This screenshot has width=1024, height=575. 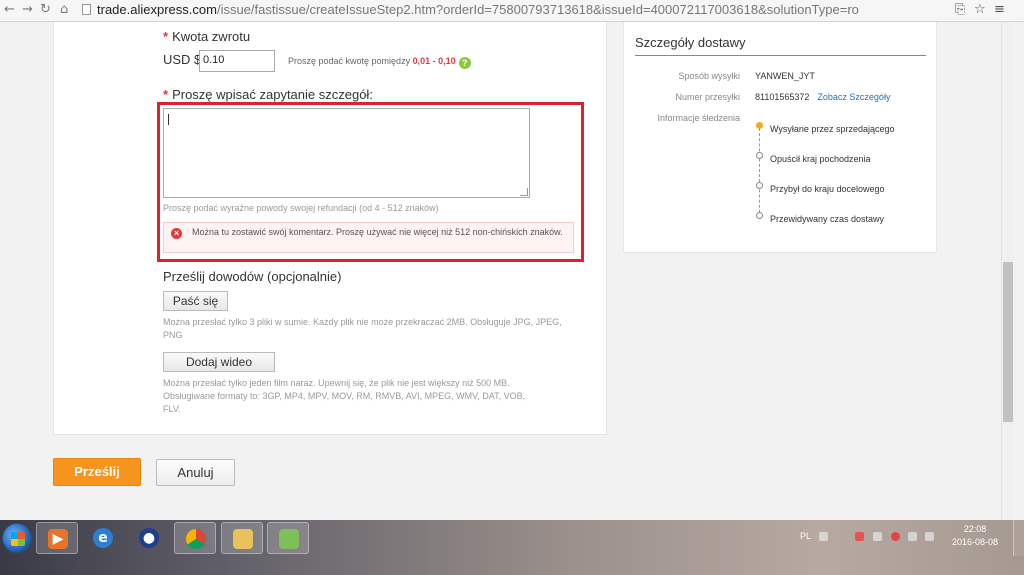 What do you see at coordinates (195, 301) in the screenshot?
I see `upload-button: Paść się` at bounding box center [195, 301].